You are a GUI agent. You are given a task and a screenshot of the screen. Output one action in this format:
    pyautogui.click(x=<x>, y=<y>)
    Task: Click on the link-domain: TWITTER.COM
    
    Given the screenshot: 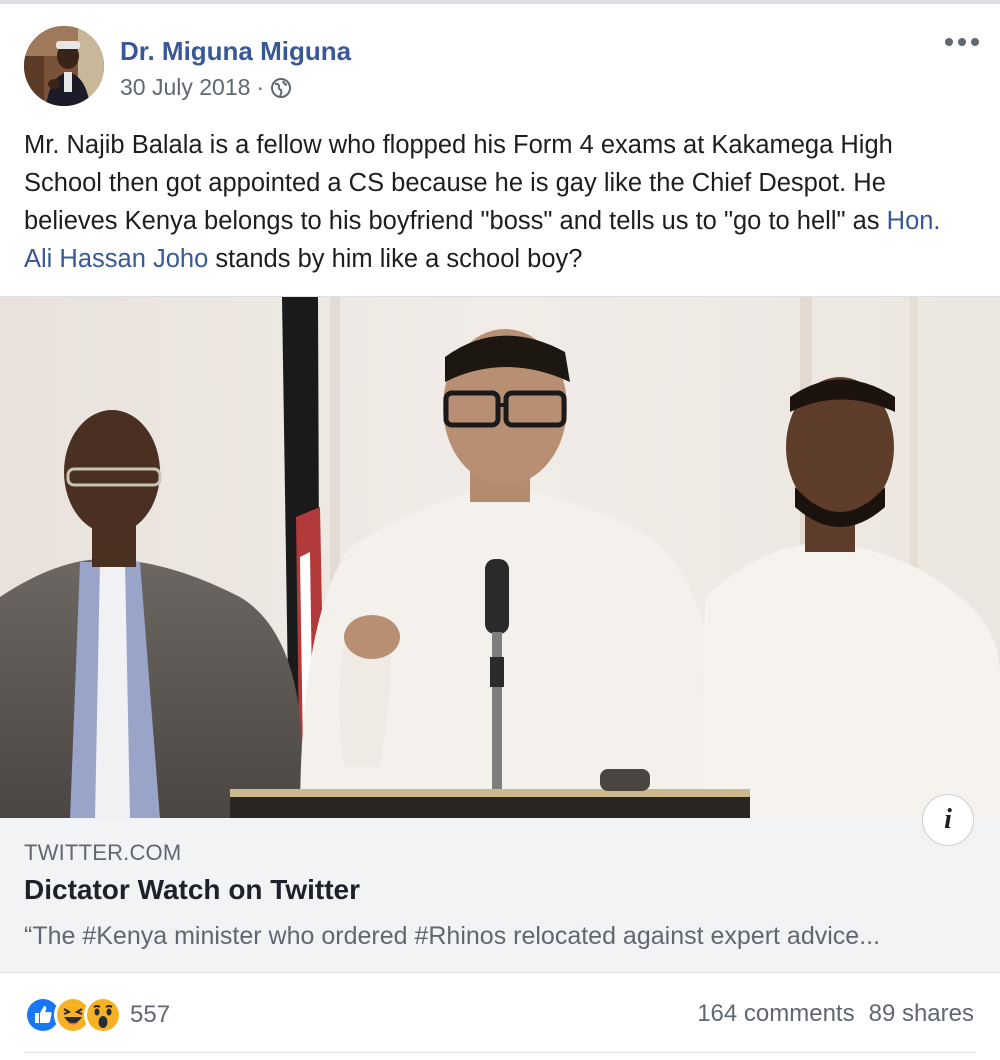 What is the action you would take?
    pyautogui.click(x=103, y=852)
    